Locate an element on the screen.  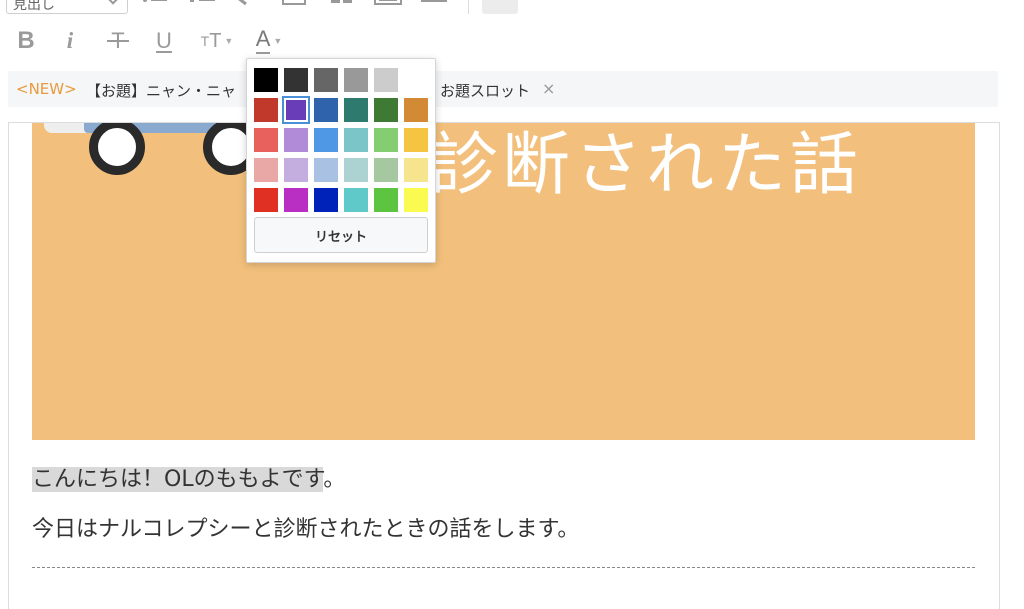
format-toolbar: B i T U T T ▼ A ▼ is located at coordinates (160, 41).